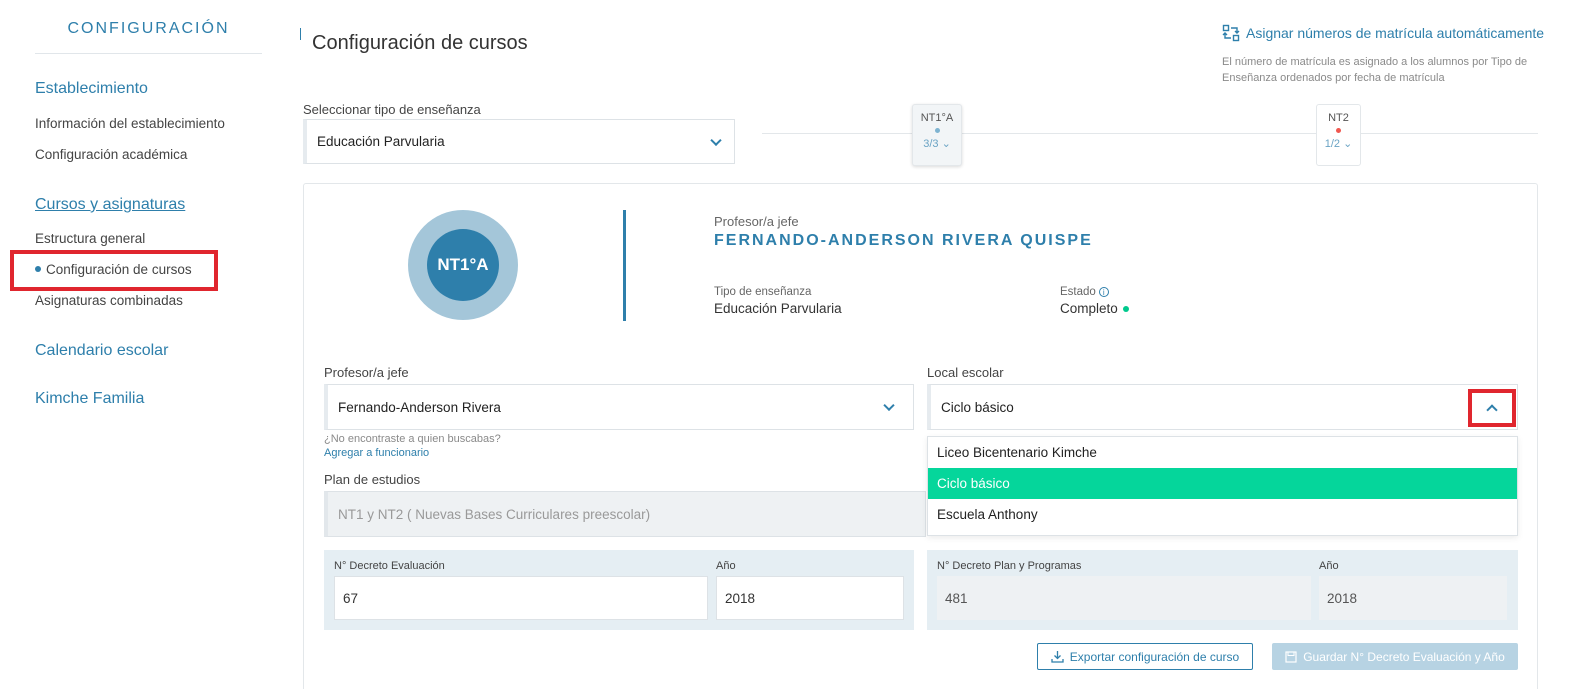 This screenshot has height=689, width=1585. Describe the element at coordinates (619, 407) in the screenshot. I see `prof-jefe-select: Fernando-Anderson Rivera` at that location.